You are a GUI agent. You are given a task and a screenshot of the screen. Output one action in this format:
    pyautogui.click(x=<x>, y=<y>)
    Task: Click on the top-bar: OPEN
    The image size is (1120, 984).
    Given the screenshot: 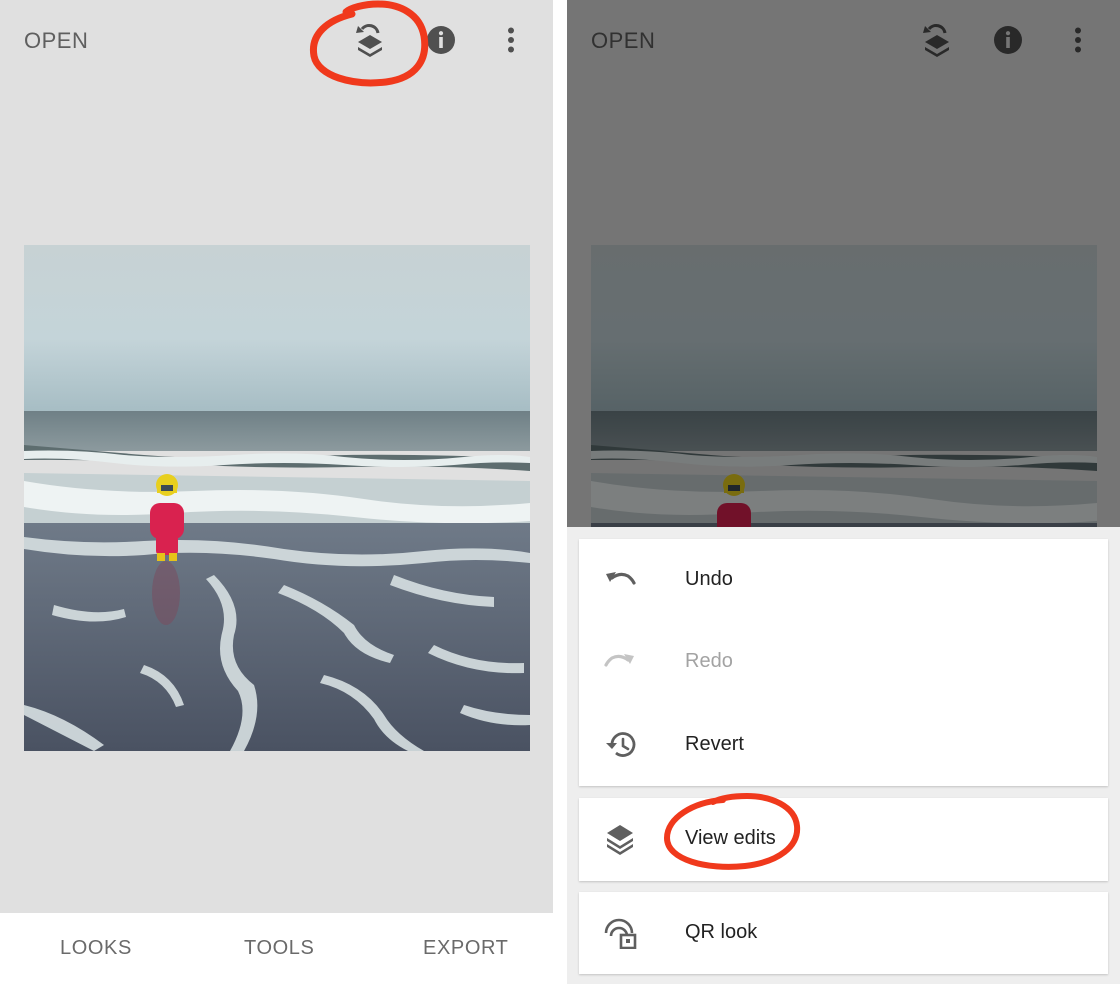 What is the action you would take?
    pyautogui.click(x=276, y=42)
    